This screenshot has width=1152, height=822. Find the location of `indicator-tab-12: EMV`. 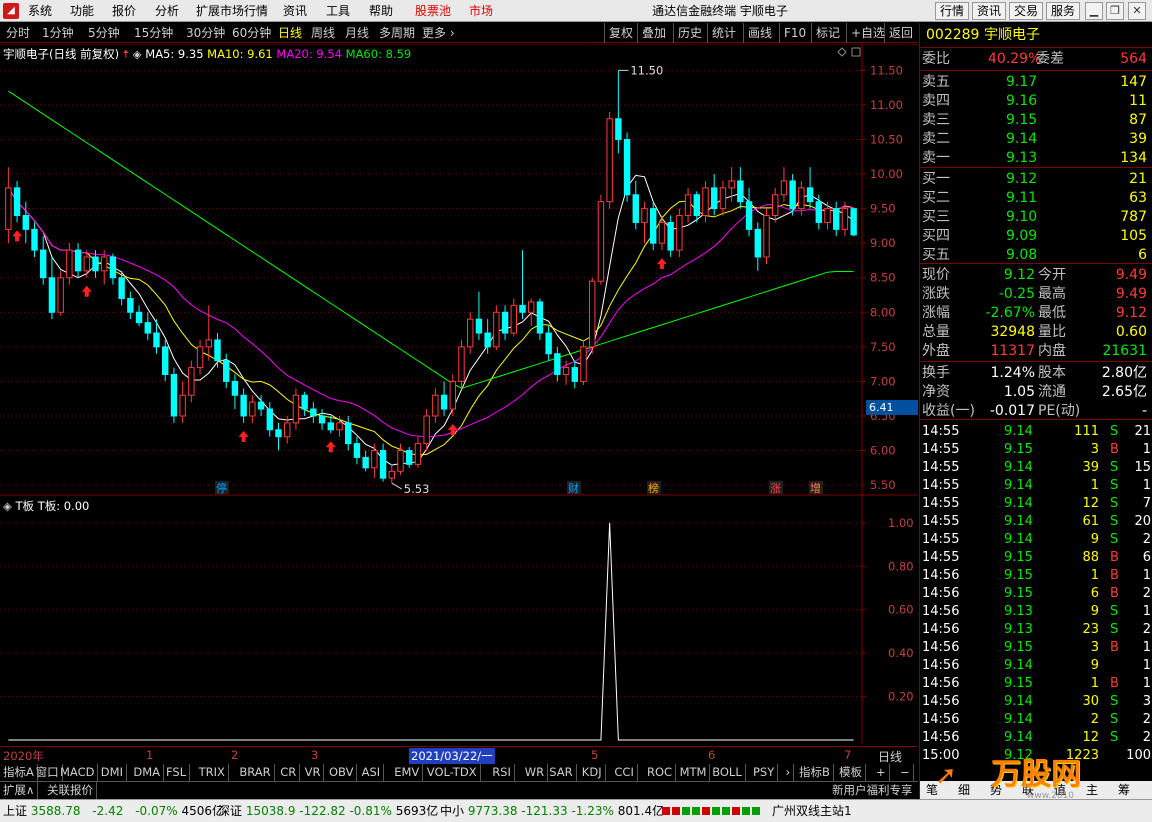

indicator-tab-12: EMV is located at coordinates (407, 772).